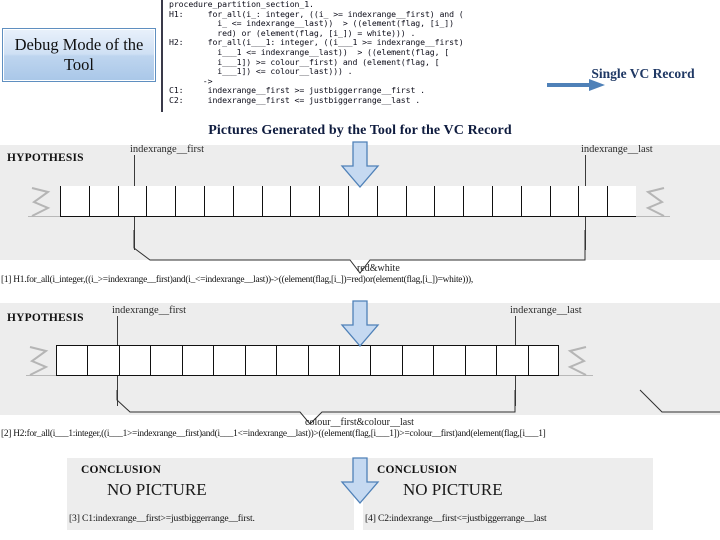 This screenshot has height=540, width=720. I want to click on picture1-right-zigzag-icon, so click(655, 202).